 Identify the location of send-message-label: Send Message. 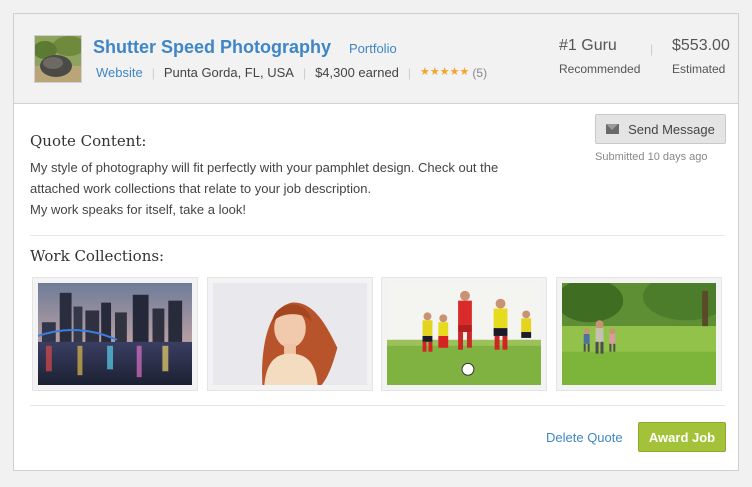
(671, 129).